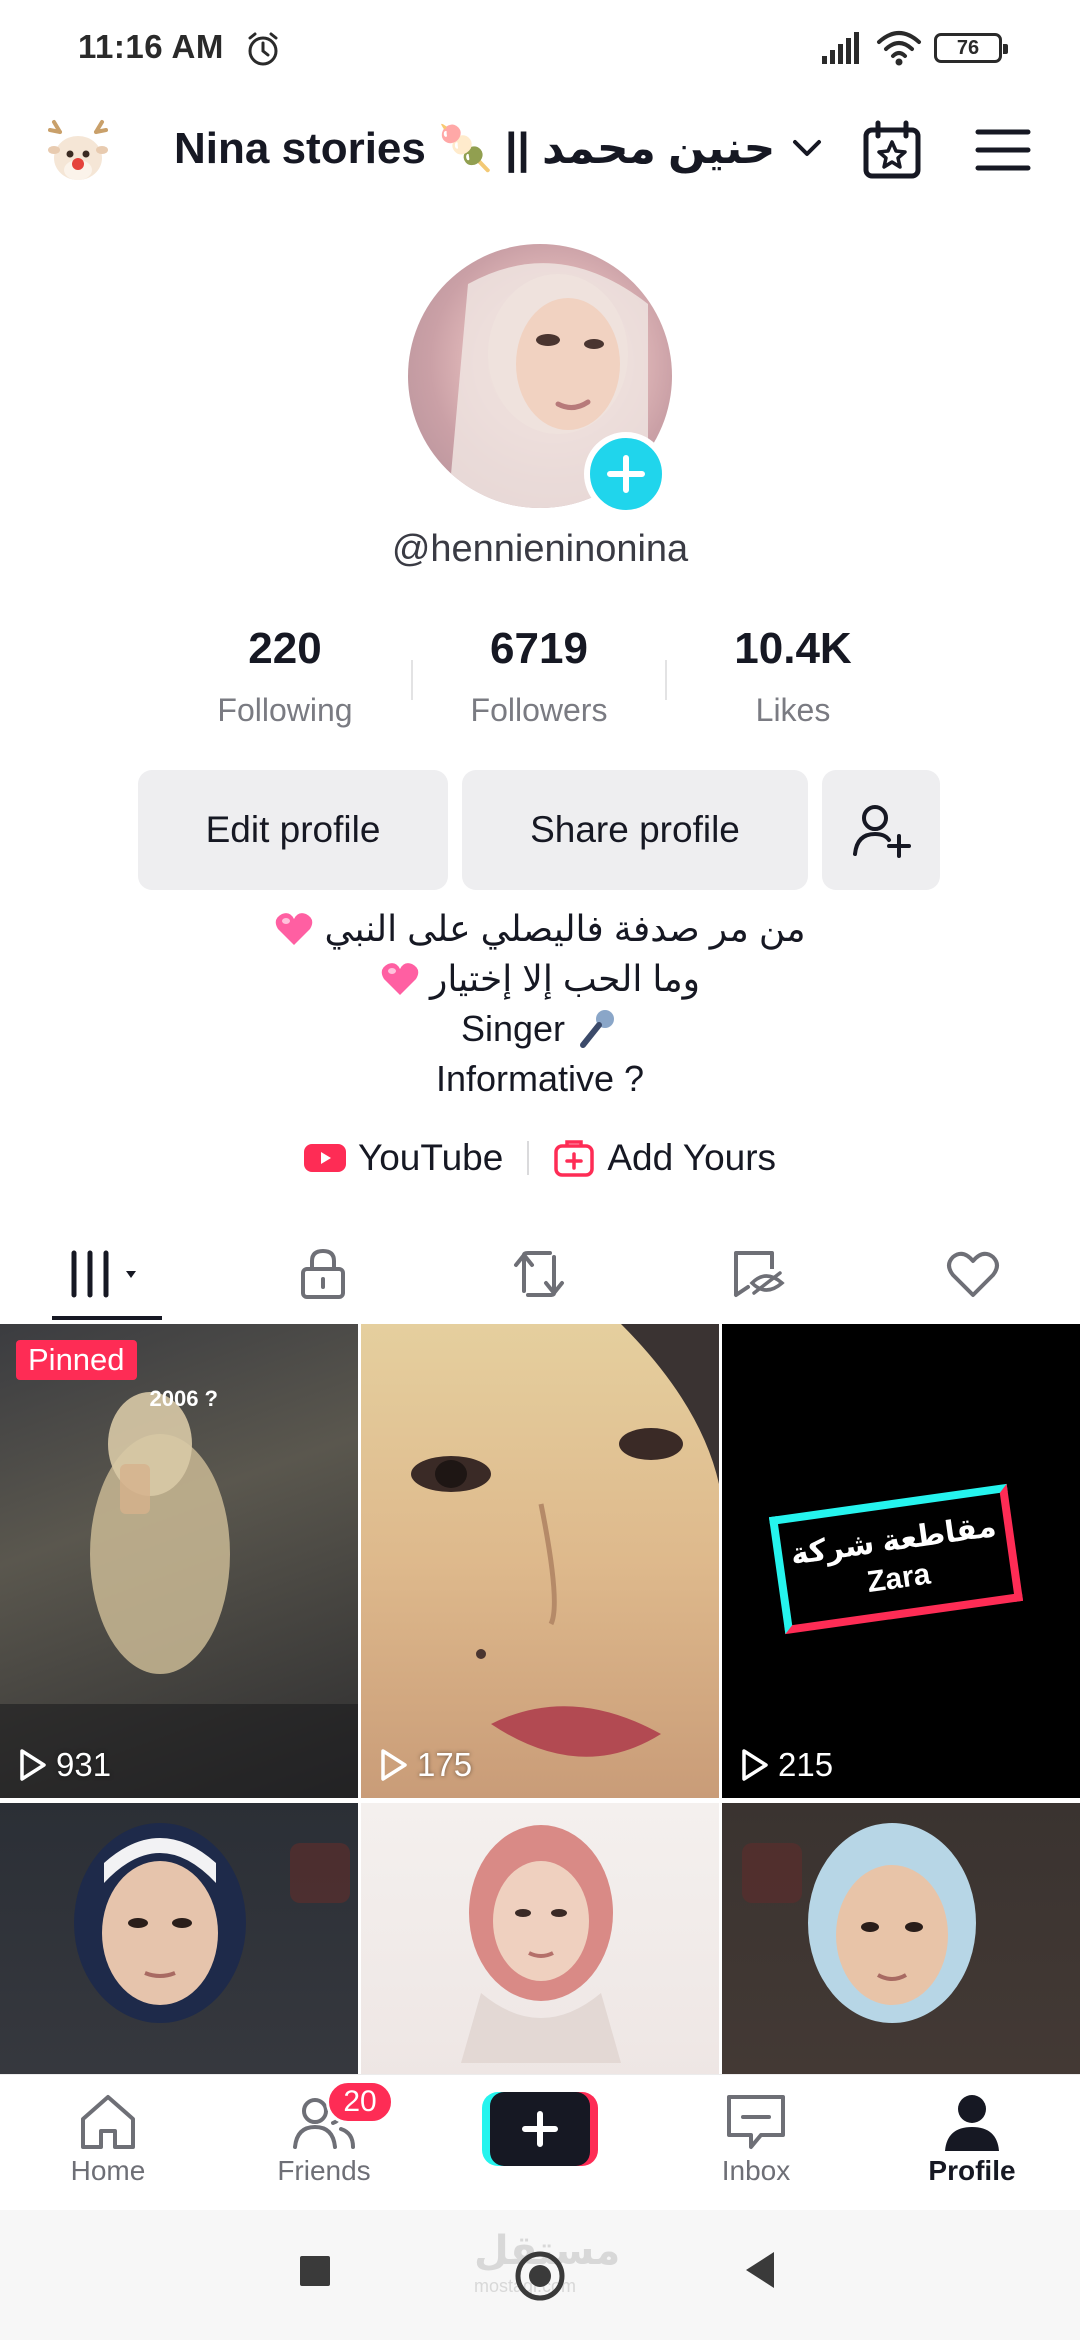 This screenshot has height=2340, width=1080. Describe the element at coordinates (285, 648) in the screenshot. I see `stat-following-value: 220` at that location.